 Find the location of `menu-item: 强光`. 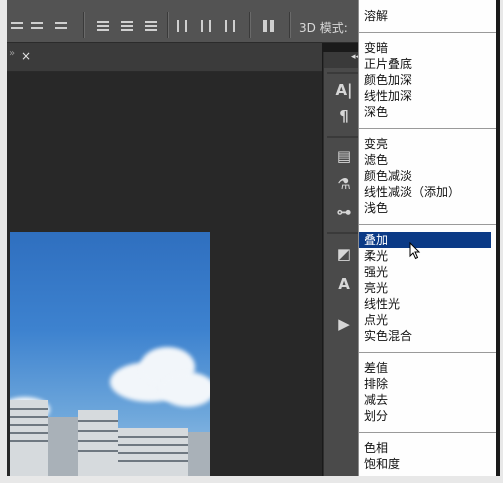

menu-item: 强光 is located at coordinates (427, 272).